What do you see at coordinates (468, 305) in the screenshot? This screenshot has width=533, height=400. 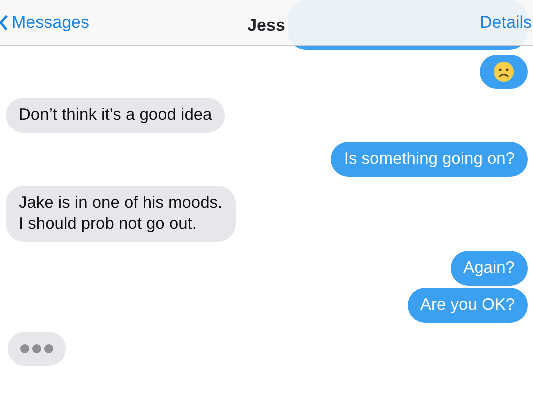 I see `message-bubble: Are you OK?` at bounding box center [468, 305].